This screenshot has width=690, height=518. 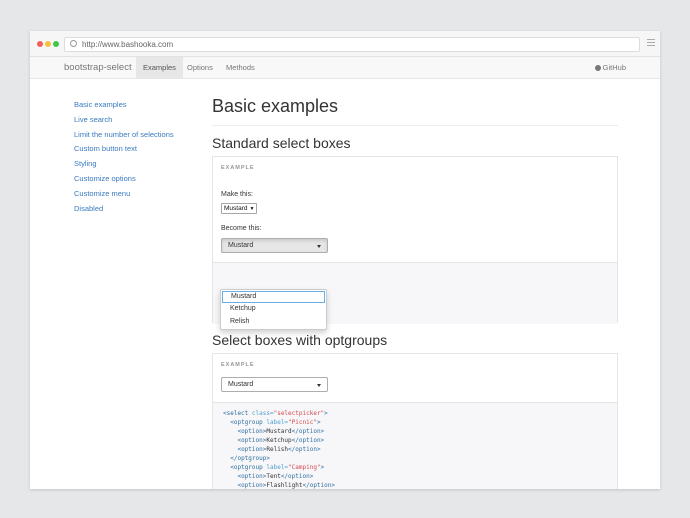 I want to click on dropdown-option-ketchup: Ketchup, so click(x=273, y=309).